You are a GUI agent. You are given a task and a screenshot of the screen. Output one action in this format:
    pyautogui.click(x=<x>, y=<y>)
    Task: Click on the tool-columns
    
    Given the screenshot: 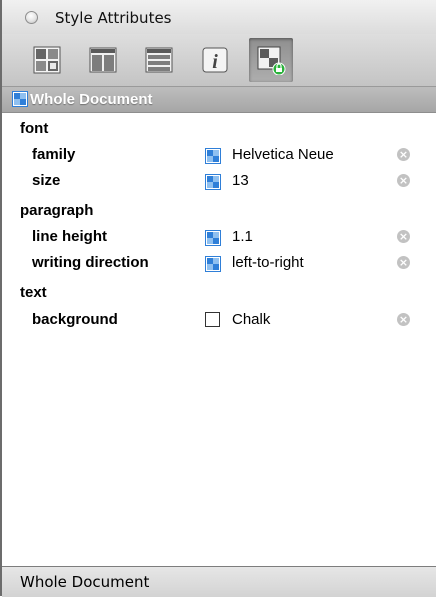 What is the action you would take?
    pyautogui.click(x=103, y=60)
    